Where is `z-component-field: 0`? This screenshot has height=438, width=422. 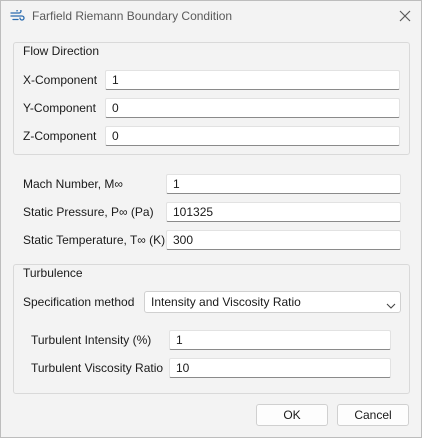
z-component-field: 0 is located at coordinates (252, 136).